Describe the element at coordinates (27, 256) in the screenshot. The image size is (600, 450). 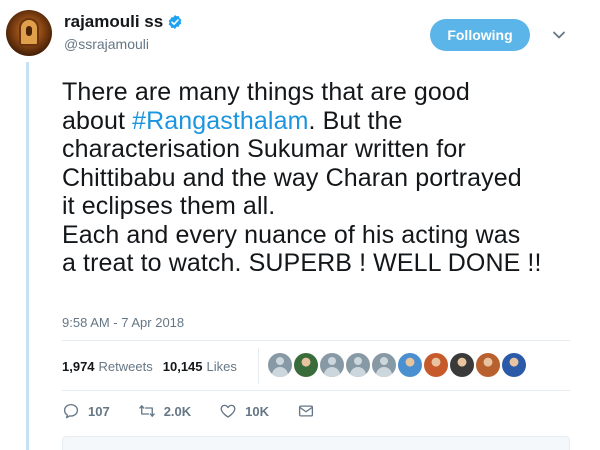
I see `thread-line` at that location.